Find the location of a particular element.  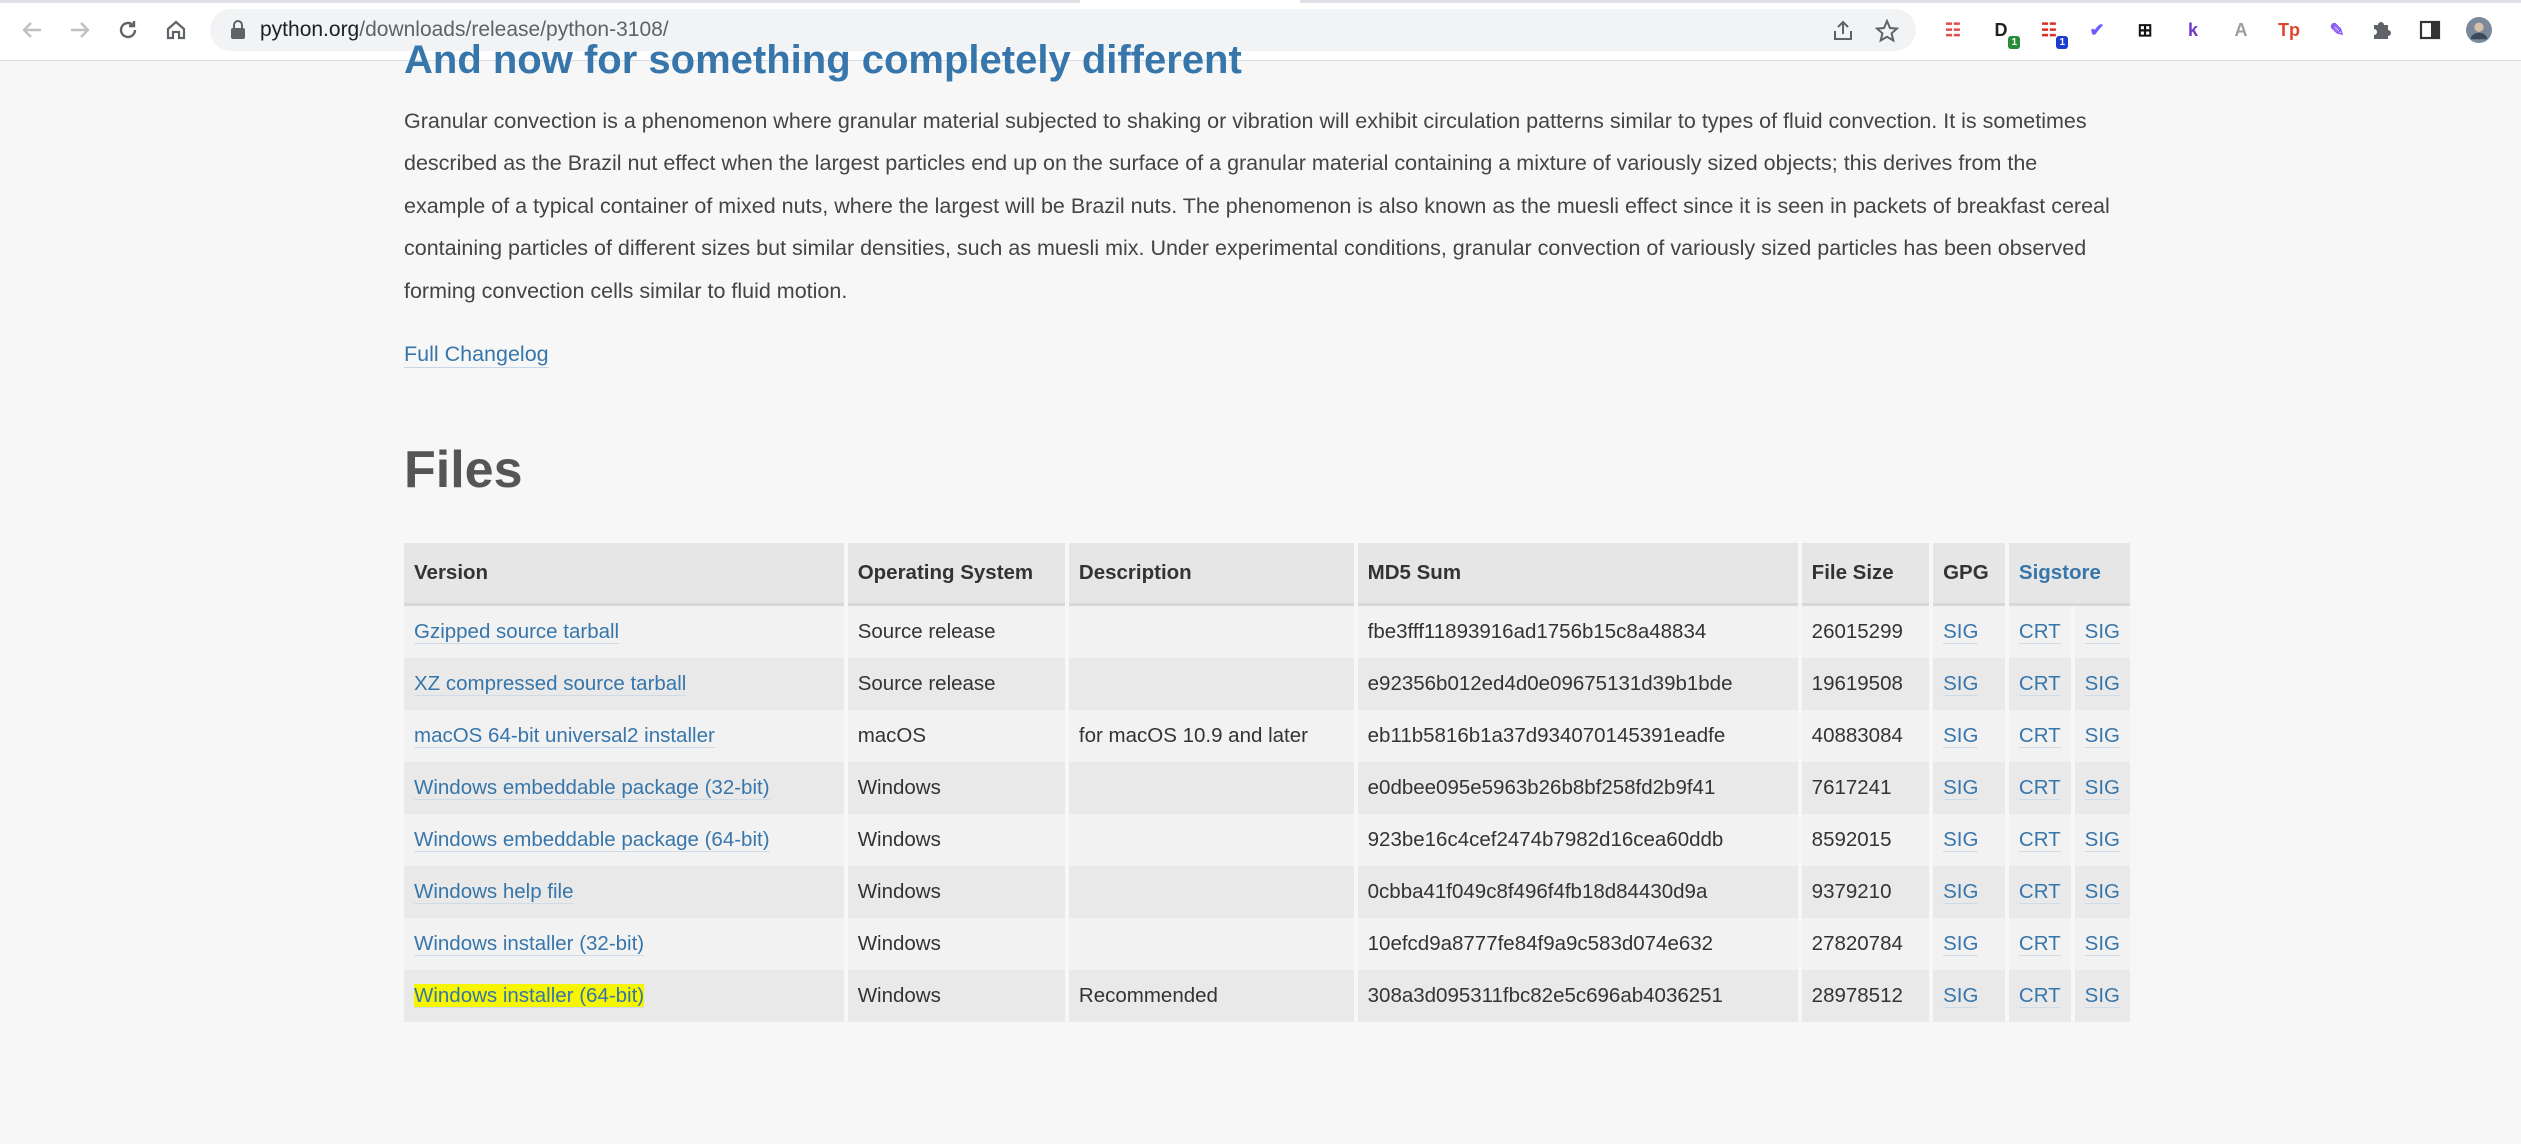

extension-glyph: ☷ is located at coordinates (1953, 29).